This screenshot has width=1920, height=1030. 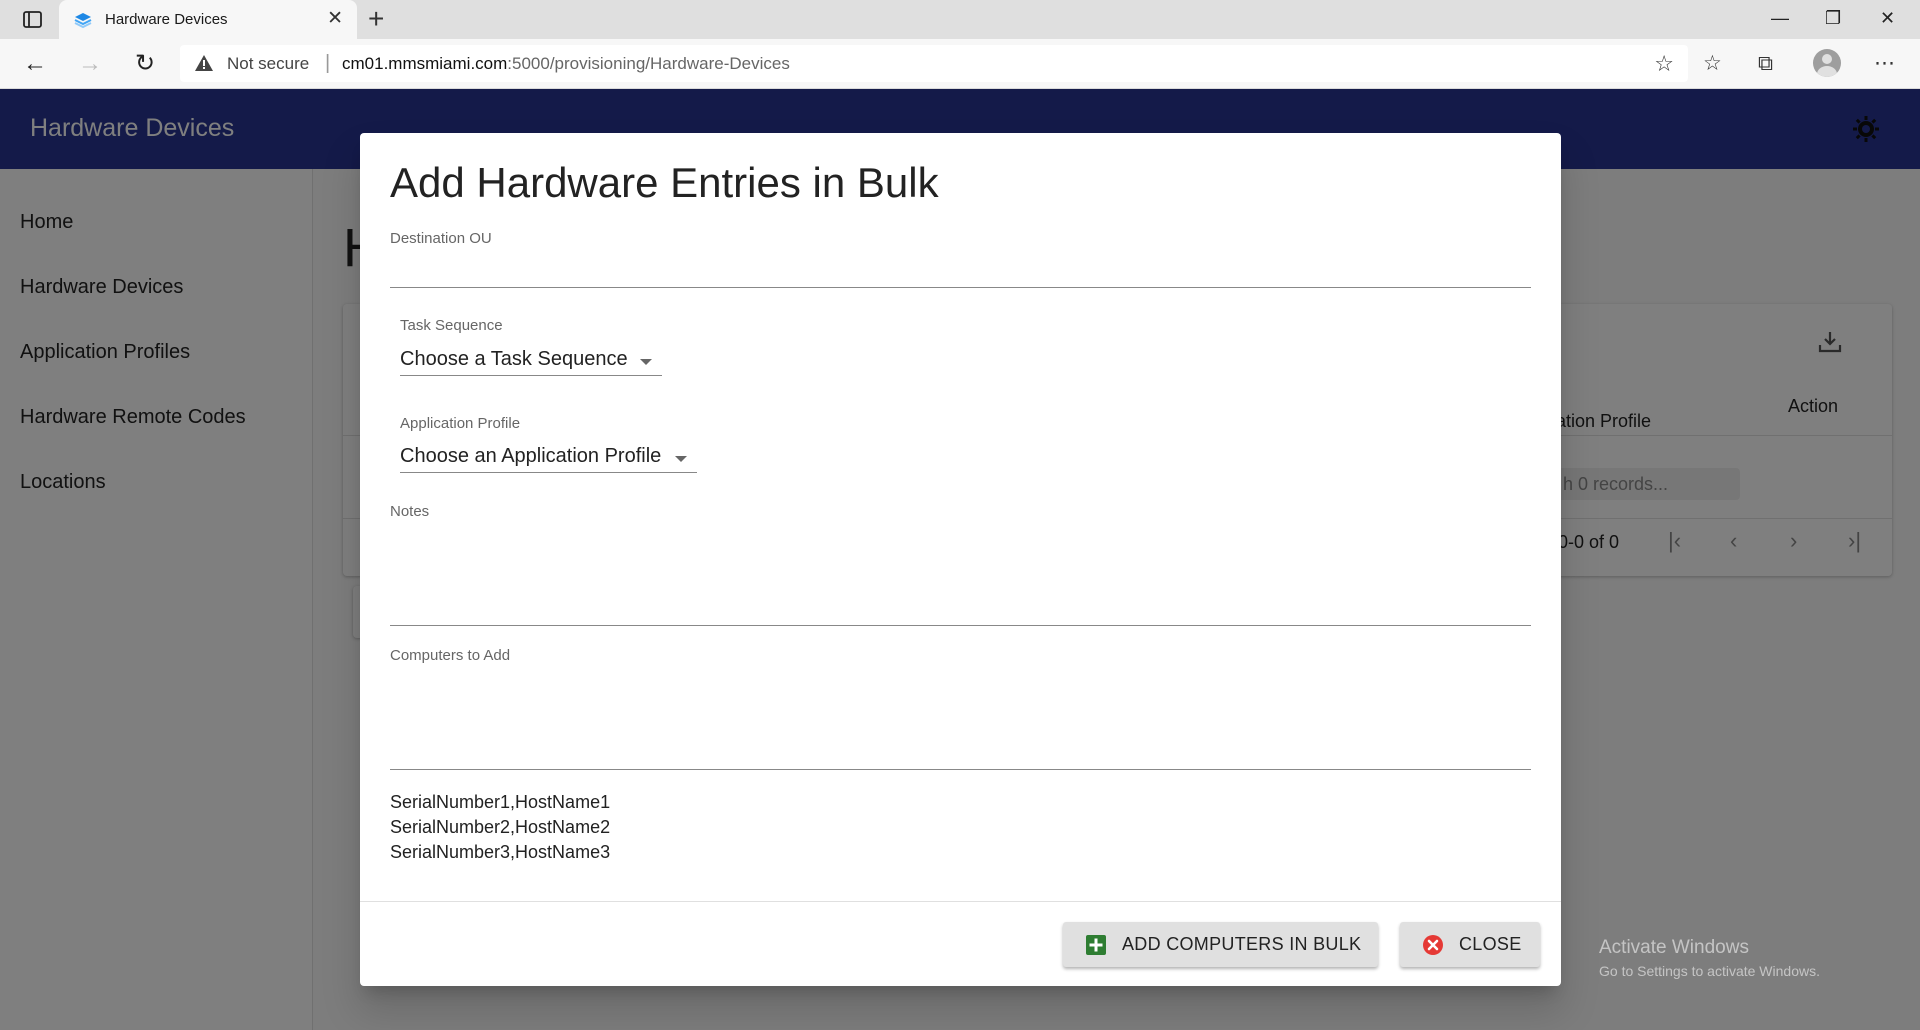 What do you see at coordinates (1096, 945) in the screenshot?
I see `add-icon` at bounding box center [1096, 945].